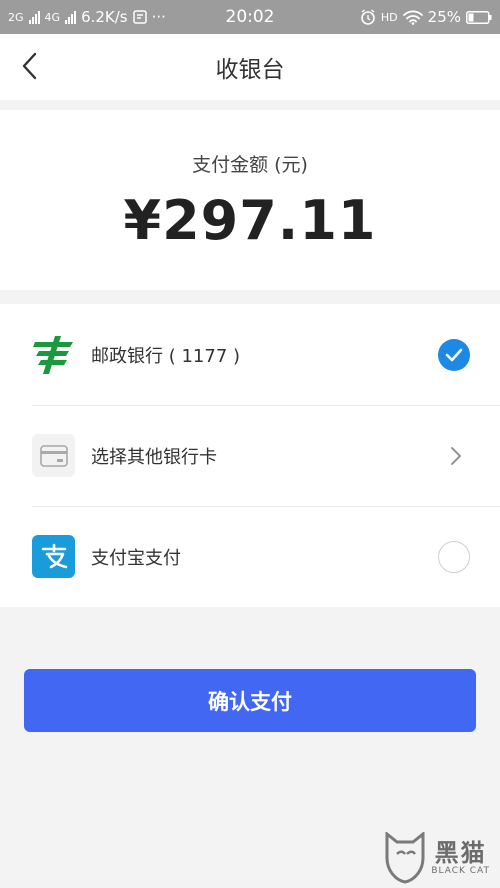 Image resolution: width=500 pixels, height=888 pixels. I want to click on more-dots: ···, so click(158, 17).